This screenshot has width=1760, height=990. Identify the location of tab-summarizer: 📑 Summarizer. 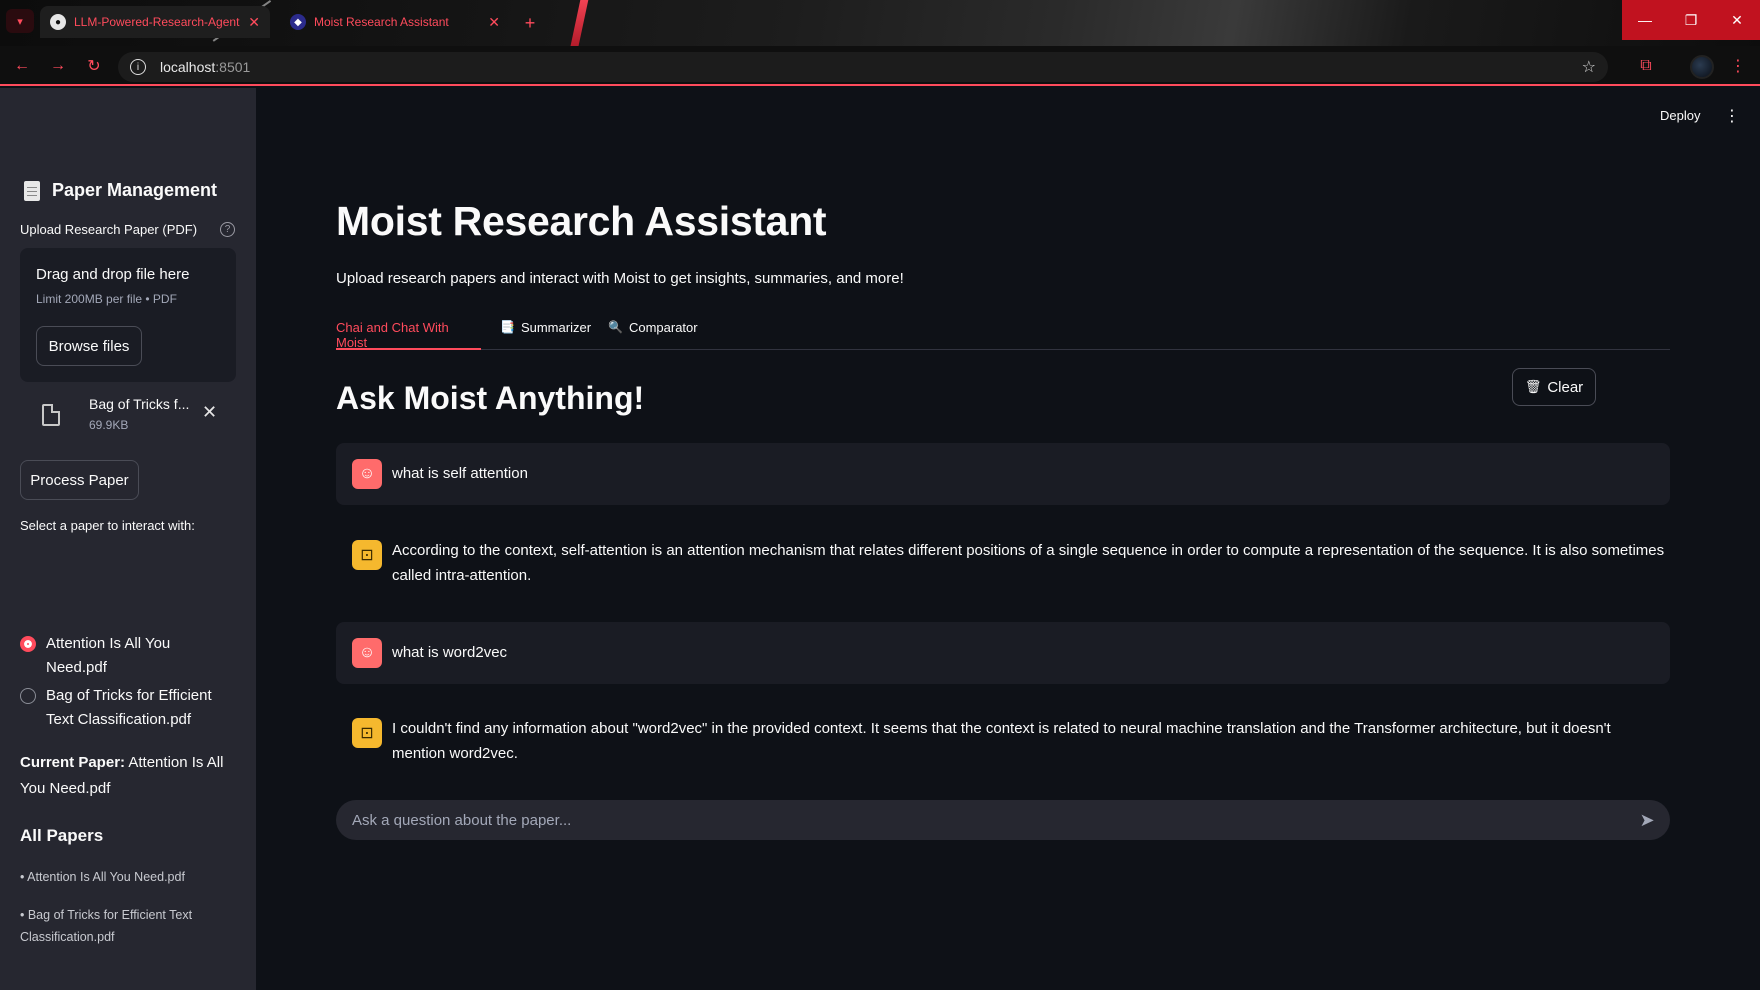
(545, 334).